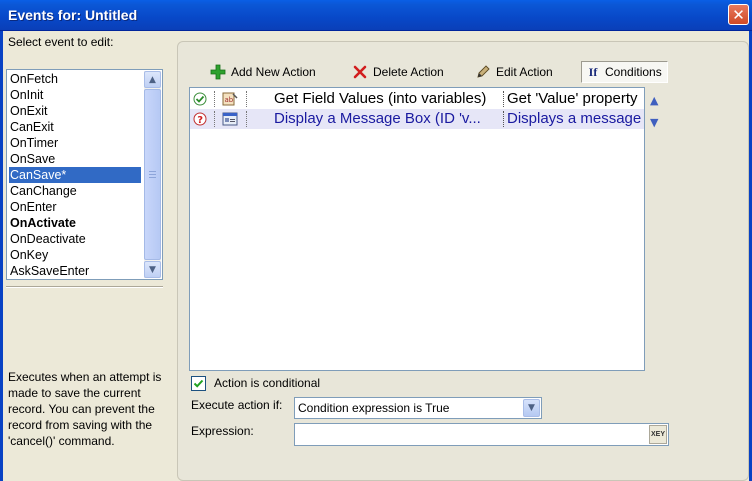  What do you see at coordinates (200, 99) in the screenshot?
I see `check-status-icon` at bounding box center [200, 99].